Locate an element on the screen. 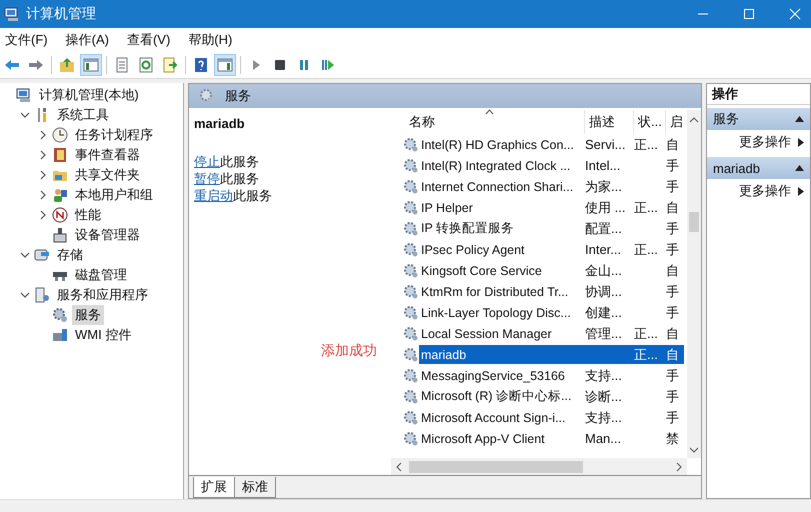 This screenshot has height=512, width=811. service-row: Microsoft Account Sign-i... 支持... 手 is located at coordinates (551, 417).